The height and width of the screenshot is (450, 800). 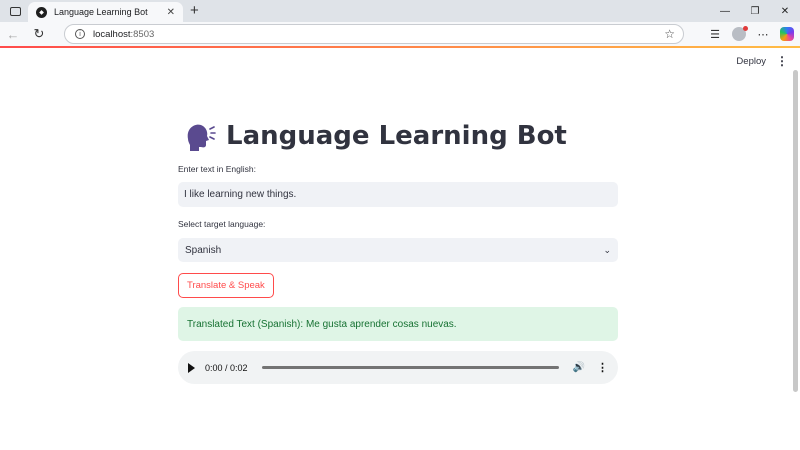 What do you see at coordinates (602, 367) in the screenshot?
I see `audio-more-icon: ⋮` at bounding box center [602, 367].